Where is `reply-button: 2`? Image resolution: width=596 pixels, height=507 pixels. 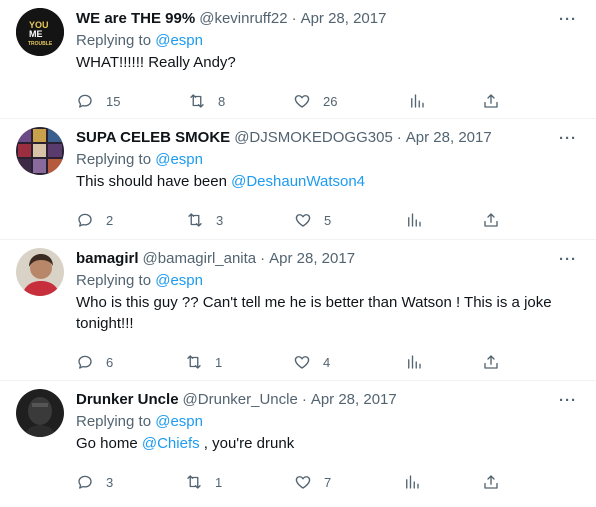
reply-button: 2 is located at coordinates (94, 220).